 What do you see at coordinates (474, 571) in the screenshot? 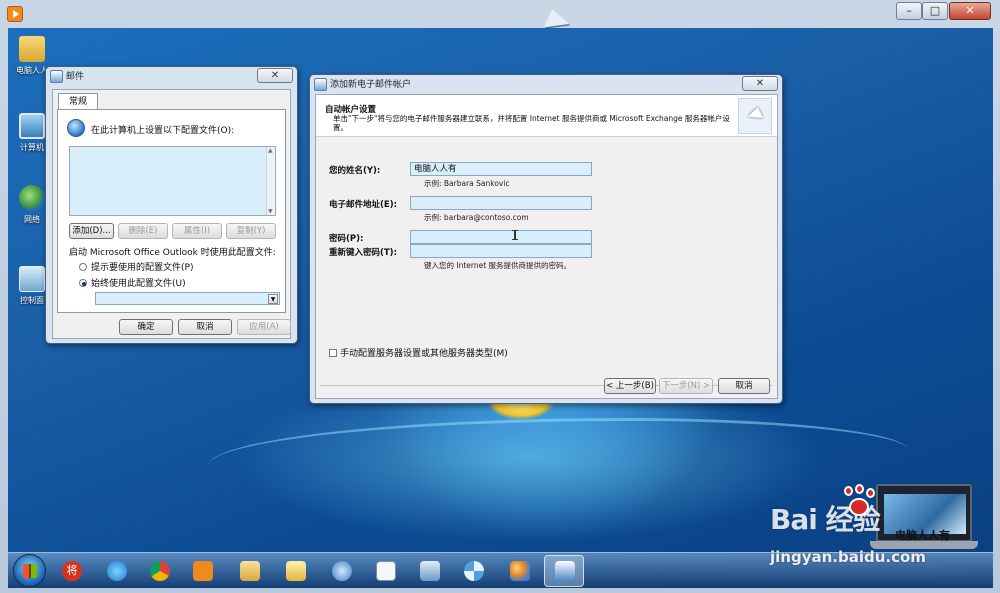
I see `pinwheel-icon` at bounding box center [474, 571].